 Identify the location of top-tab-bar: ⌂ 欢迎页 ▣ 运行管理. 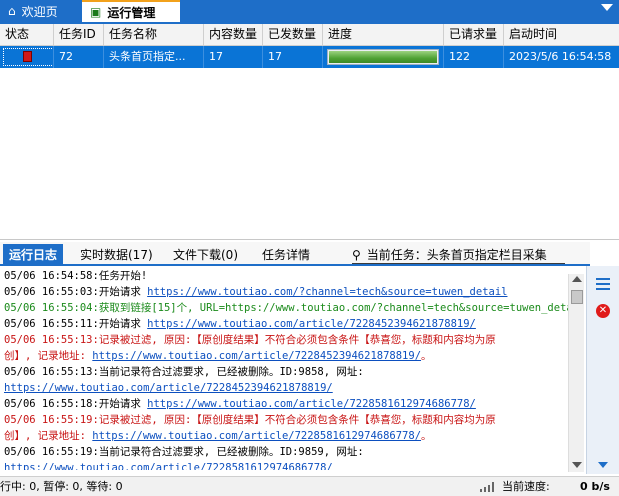
(309, 11).